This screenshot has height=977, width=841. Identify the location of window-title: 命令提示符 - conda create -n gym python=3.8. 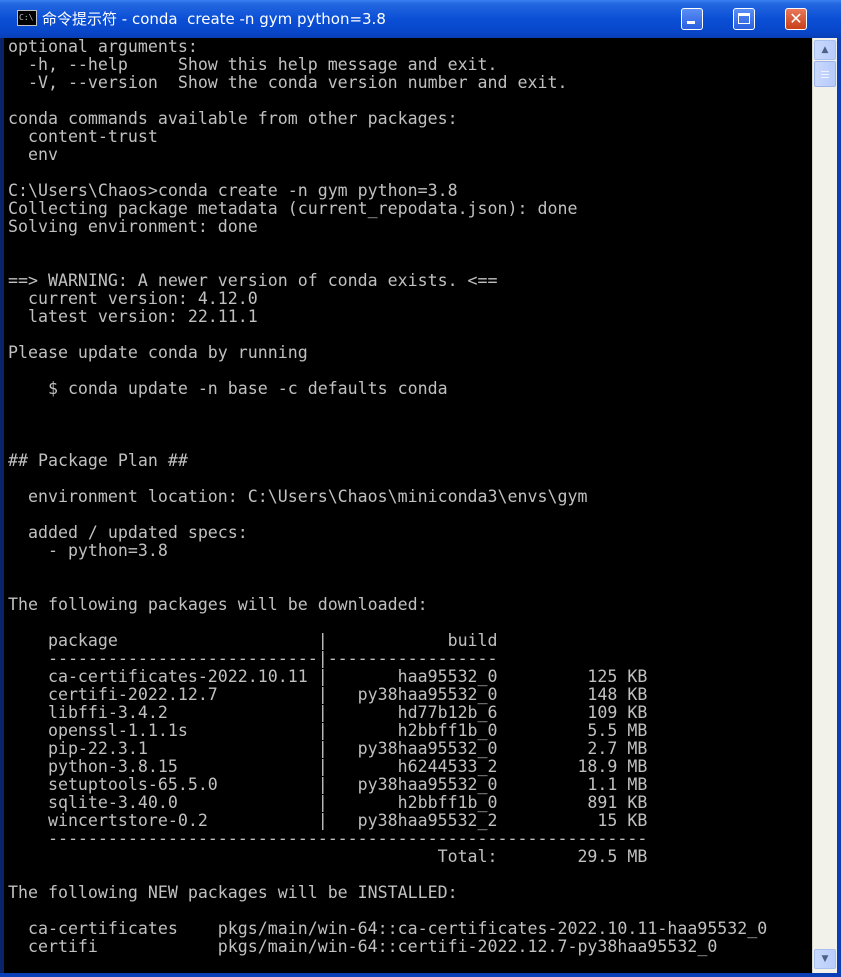
(214, 19).